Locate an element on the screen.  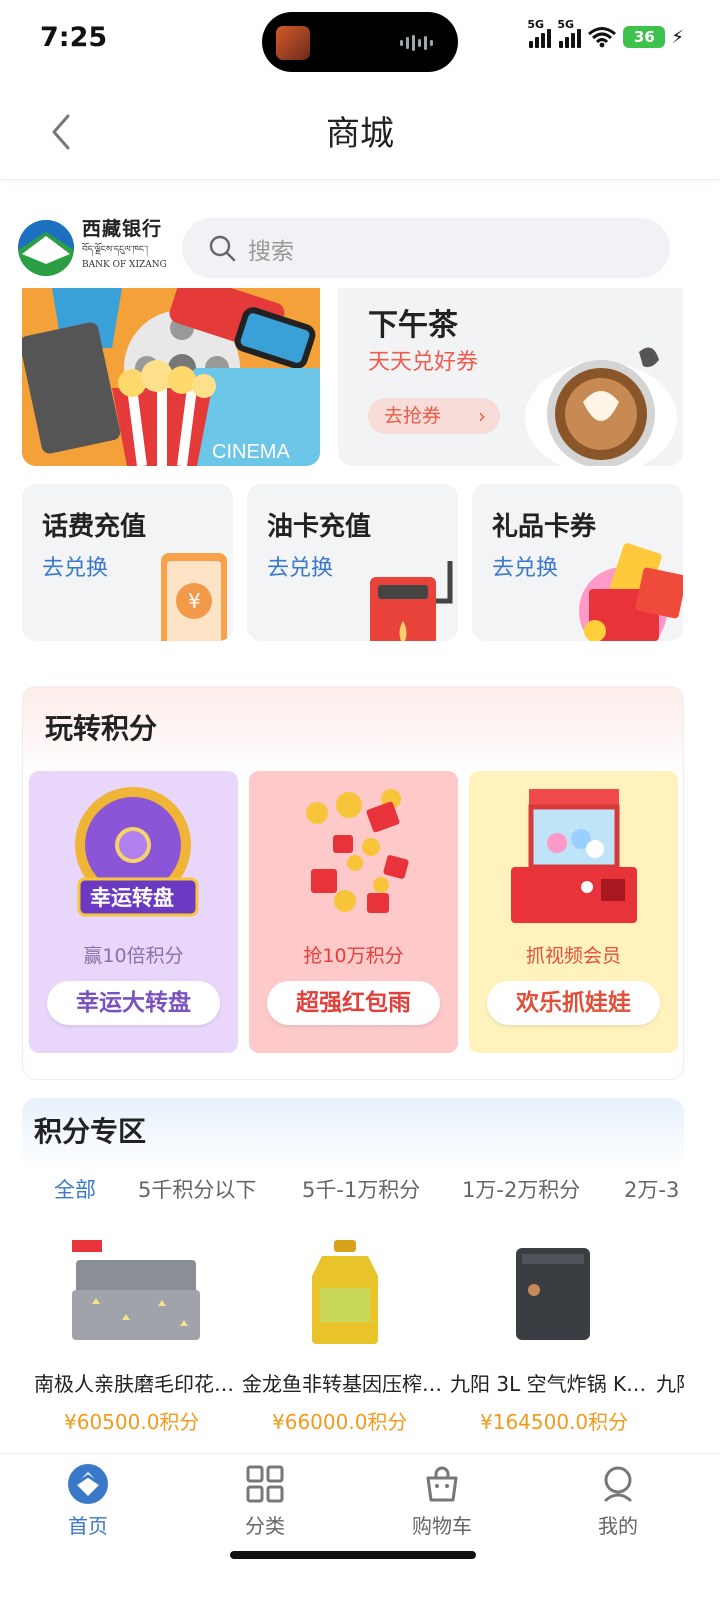
air-fryer-image is located at coordinates (553, 1294).